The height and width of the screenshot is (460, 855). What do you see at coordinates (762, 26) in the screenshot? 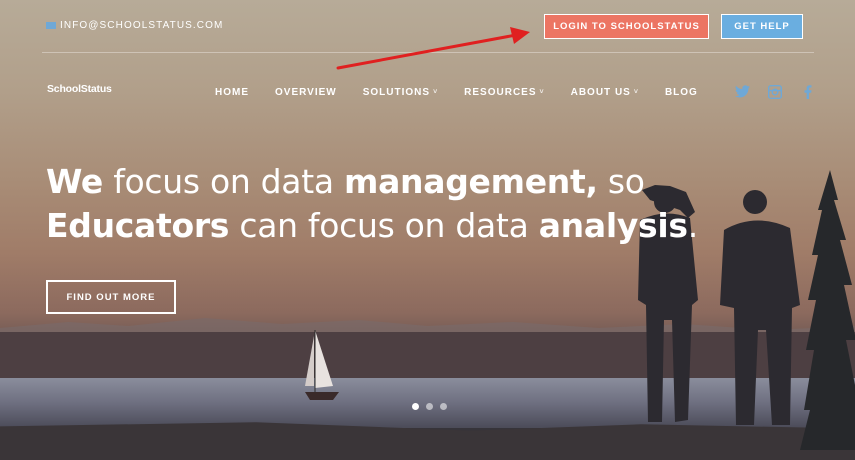
I see `get-help-button: GET HELP` at bounding box center [762, 26].